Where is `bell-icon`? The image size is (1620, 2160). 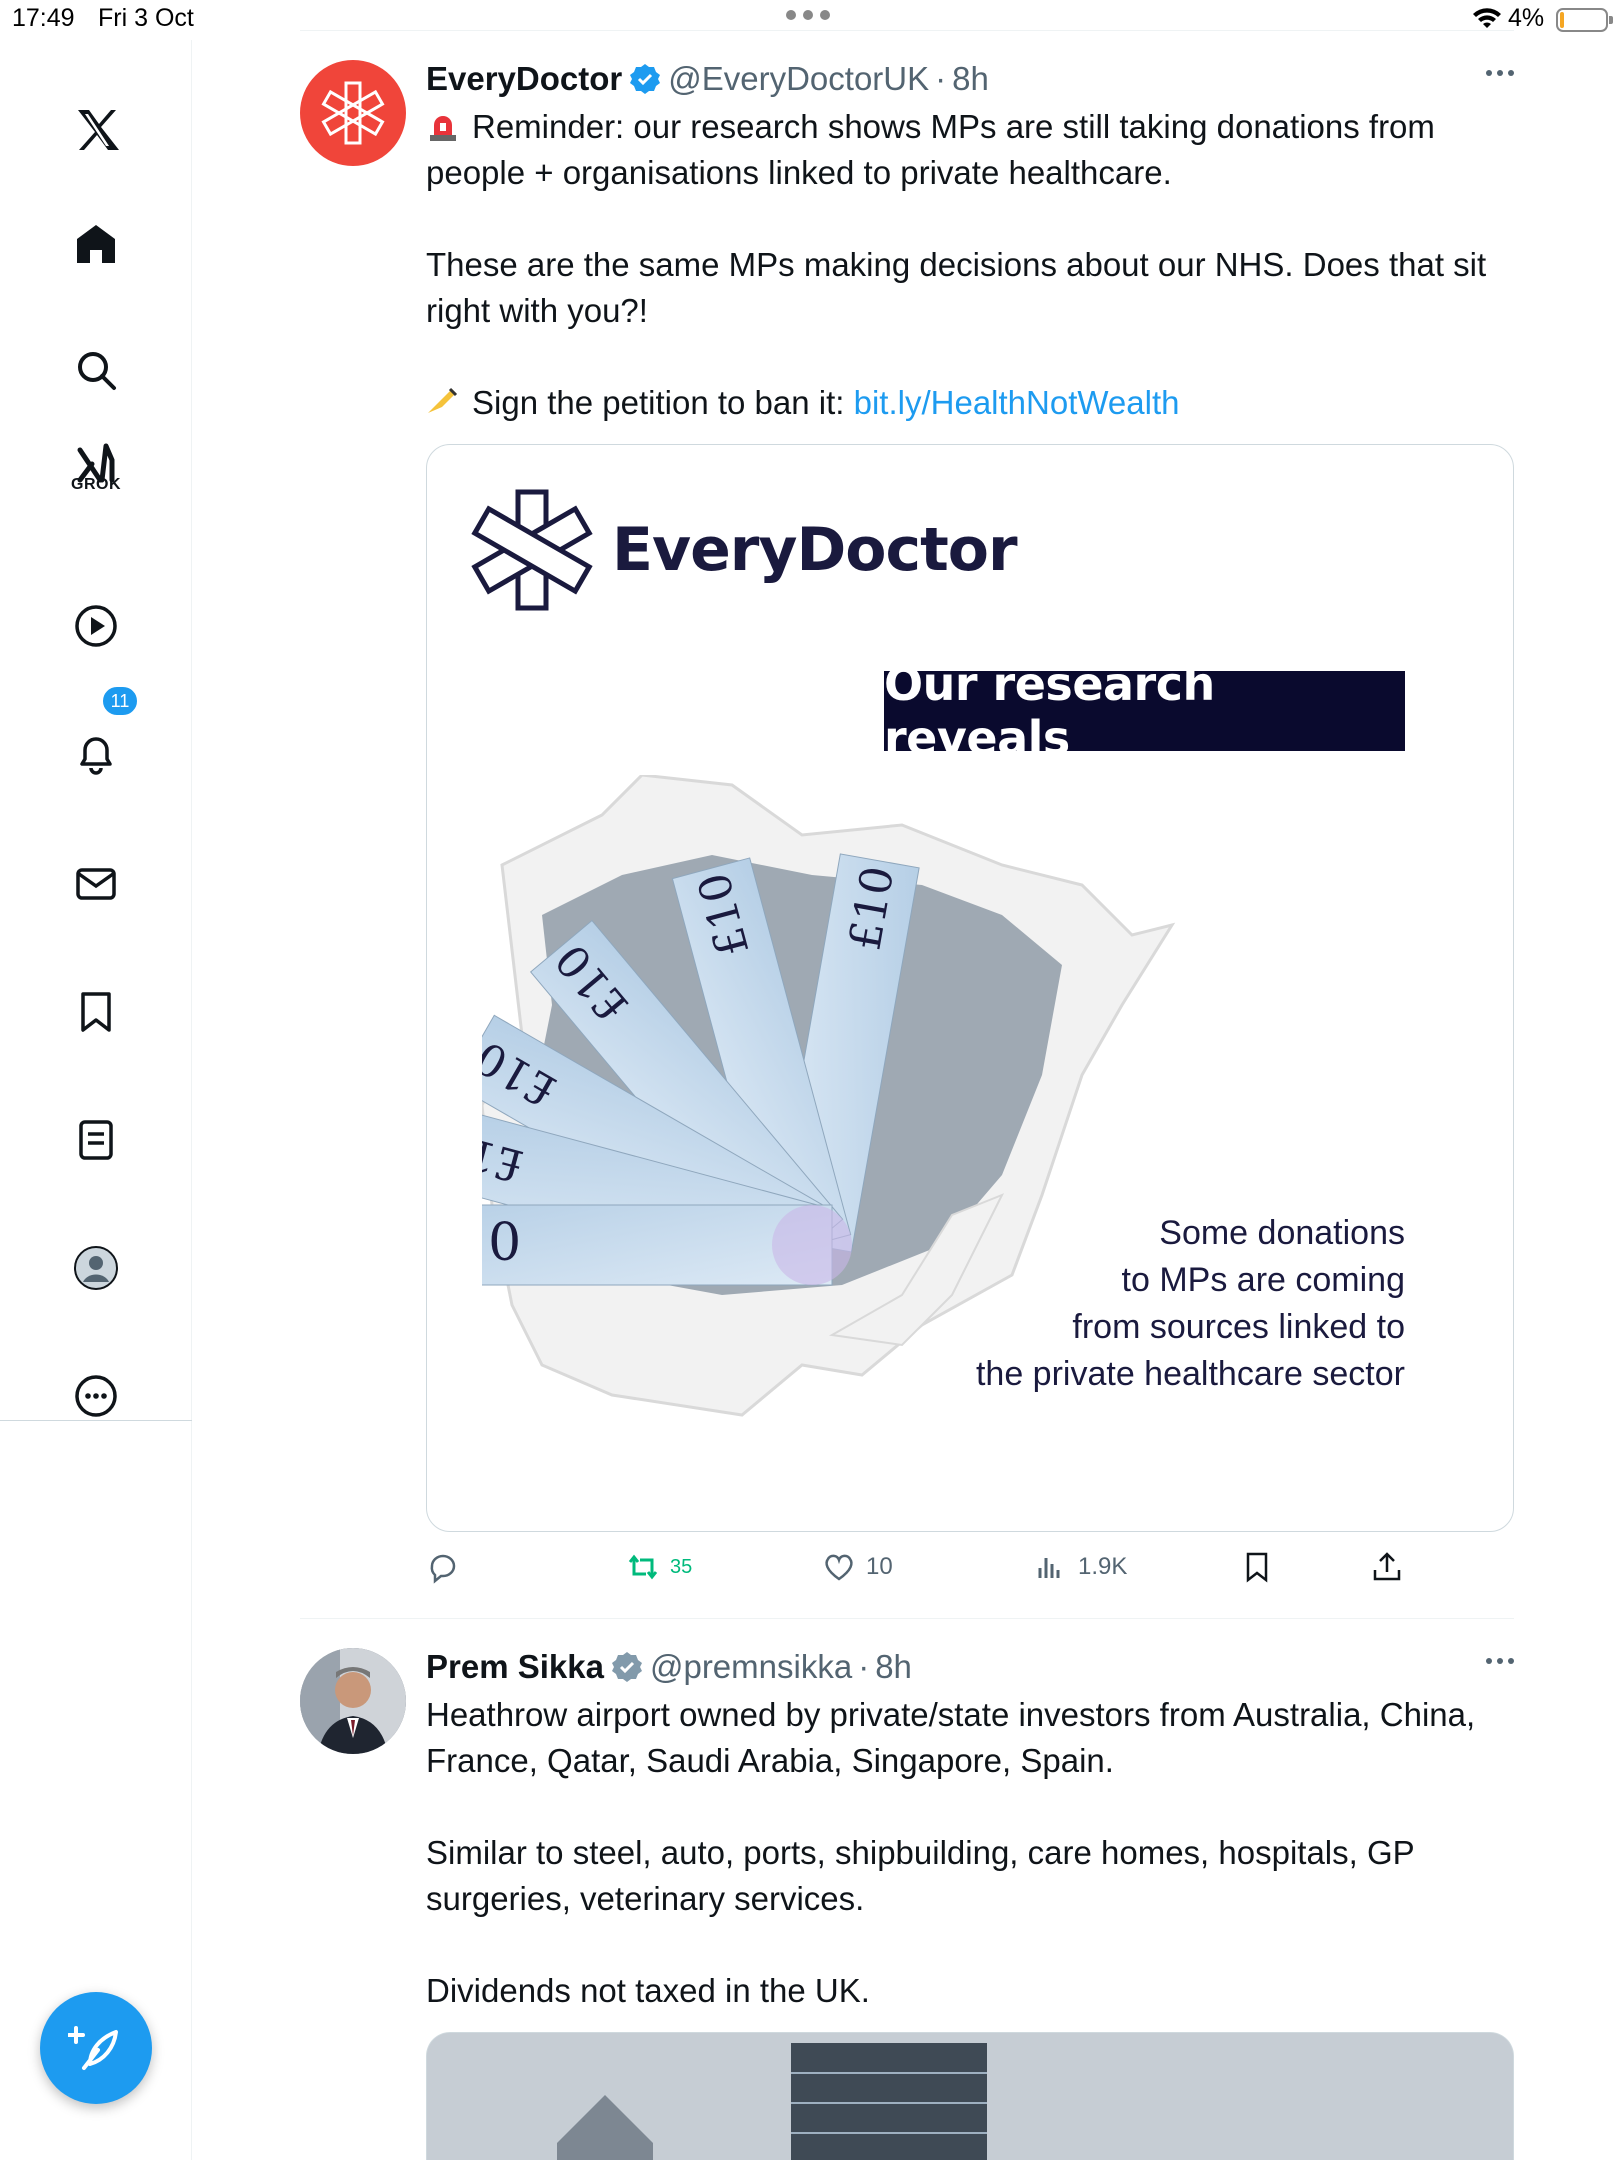 bell-icon is located at coordinates (96, 754).